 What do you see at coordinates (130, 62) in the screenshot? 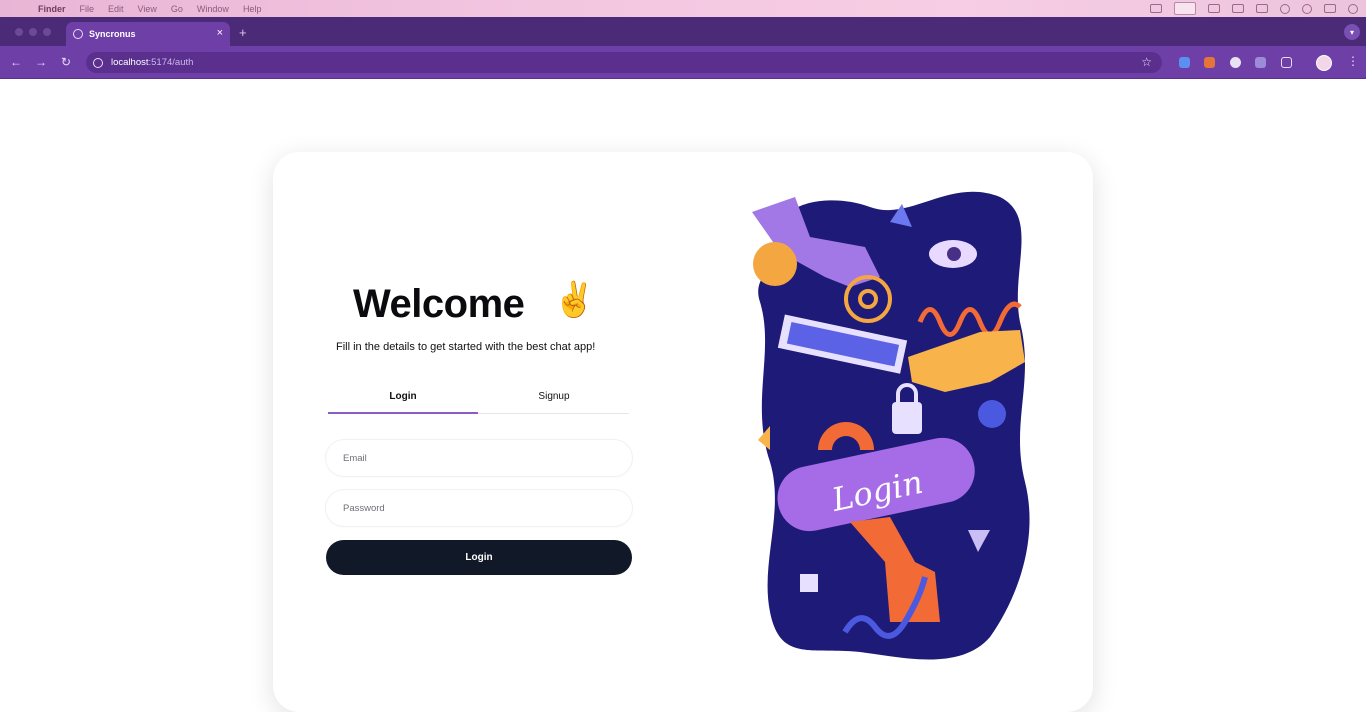
I see `url-host: localhost` at bounding box center [130, 62].